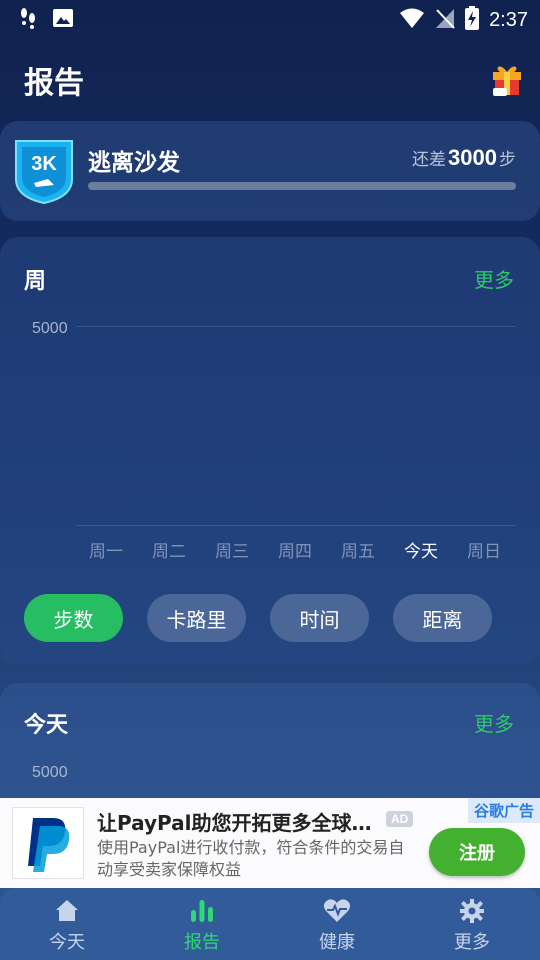 The height and width of the screenshot is (960, 540). I want to click on tab-distance: 距离, so click(442, 618).